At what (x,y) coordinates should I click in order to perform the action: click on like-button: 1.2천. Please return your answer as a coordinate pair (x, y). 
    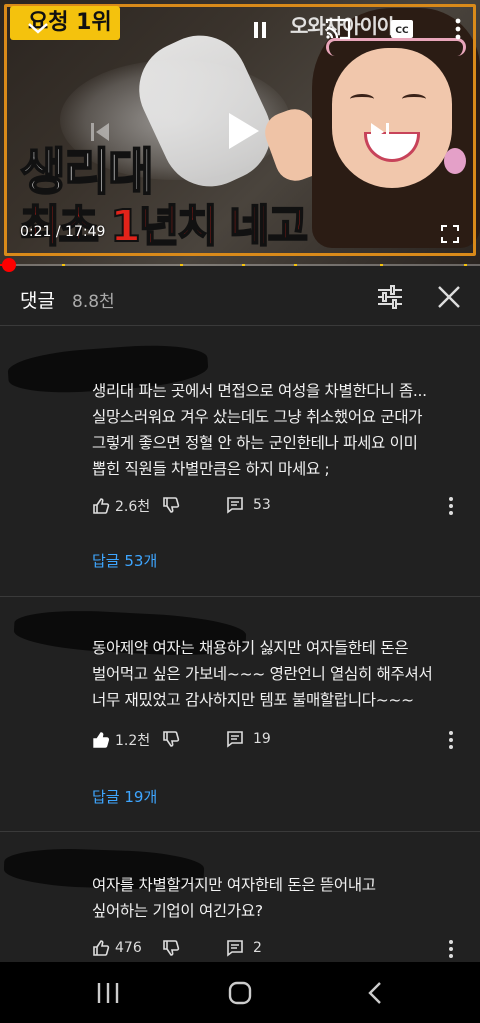
    Looking at the image, I should click on (121, 740).